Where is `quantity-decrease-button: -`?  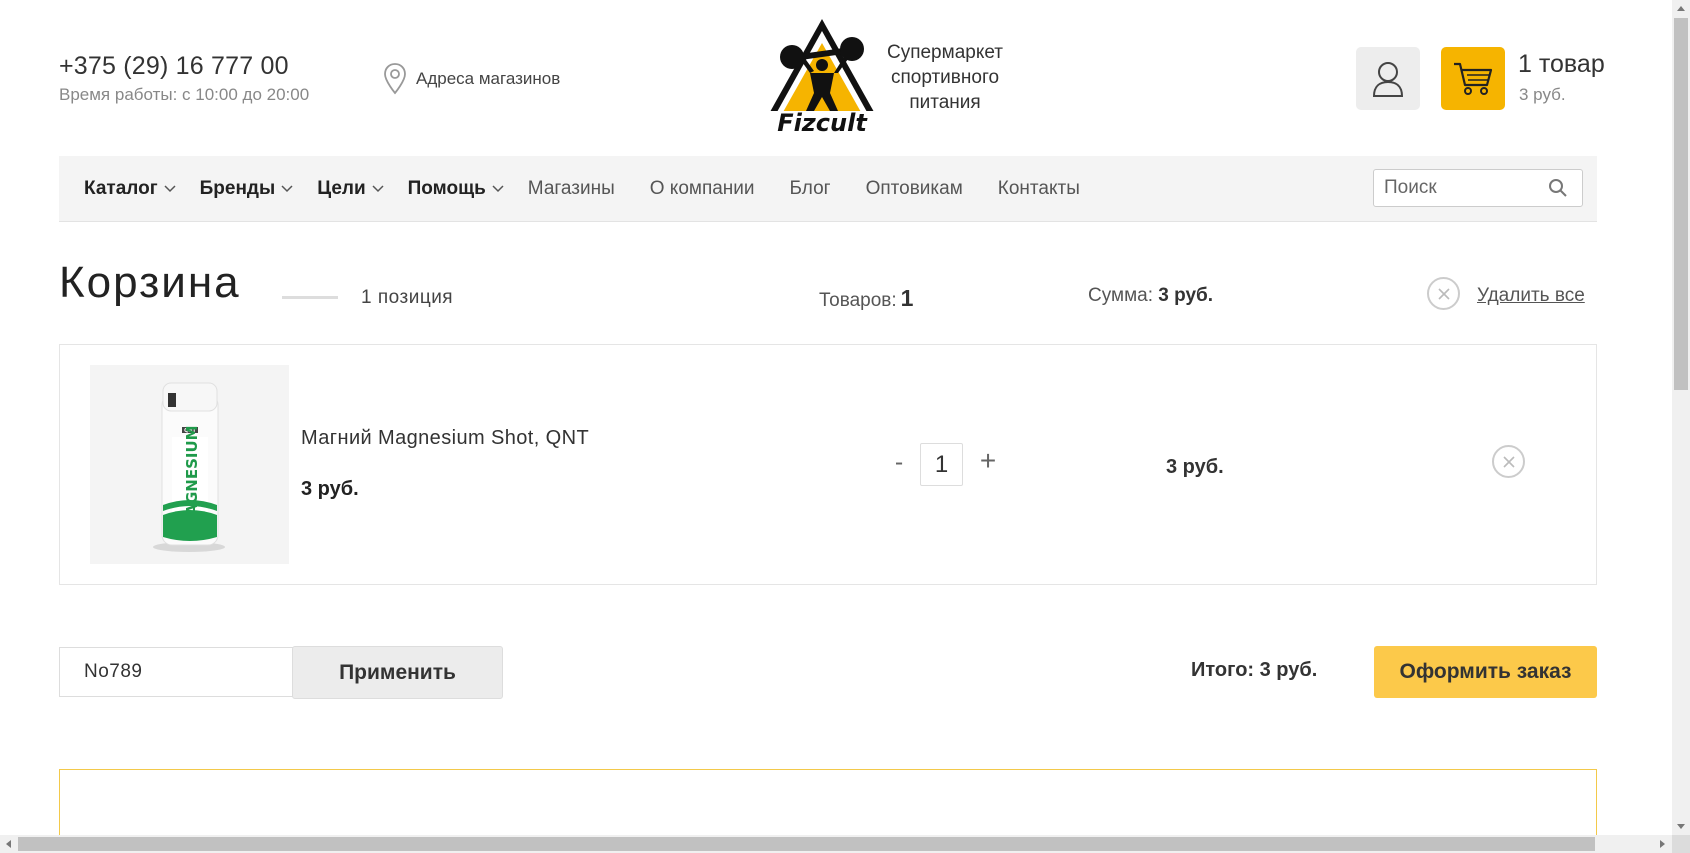 quantity-decrease-button: - is located at coordinates (899, 462).